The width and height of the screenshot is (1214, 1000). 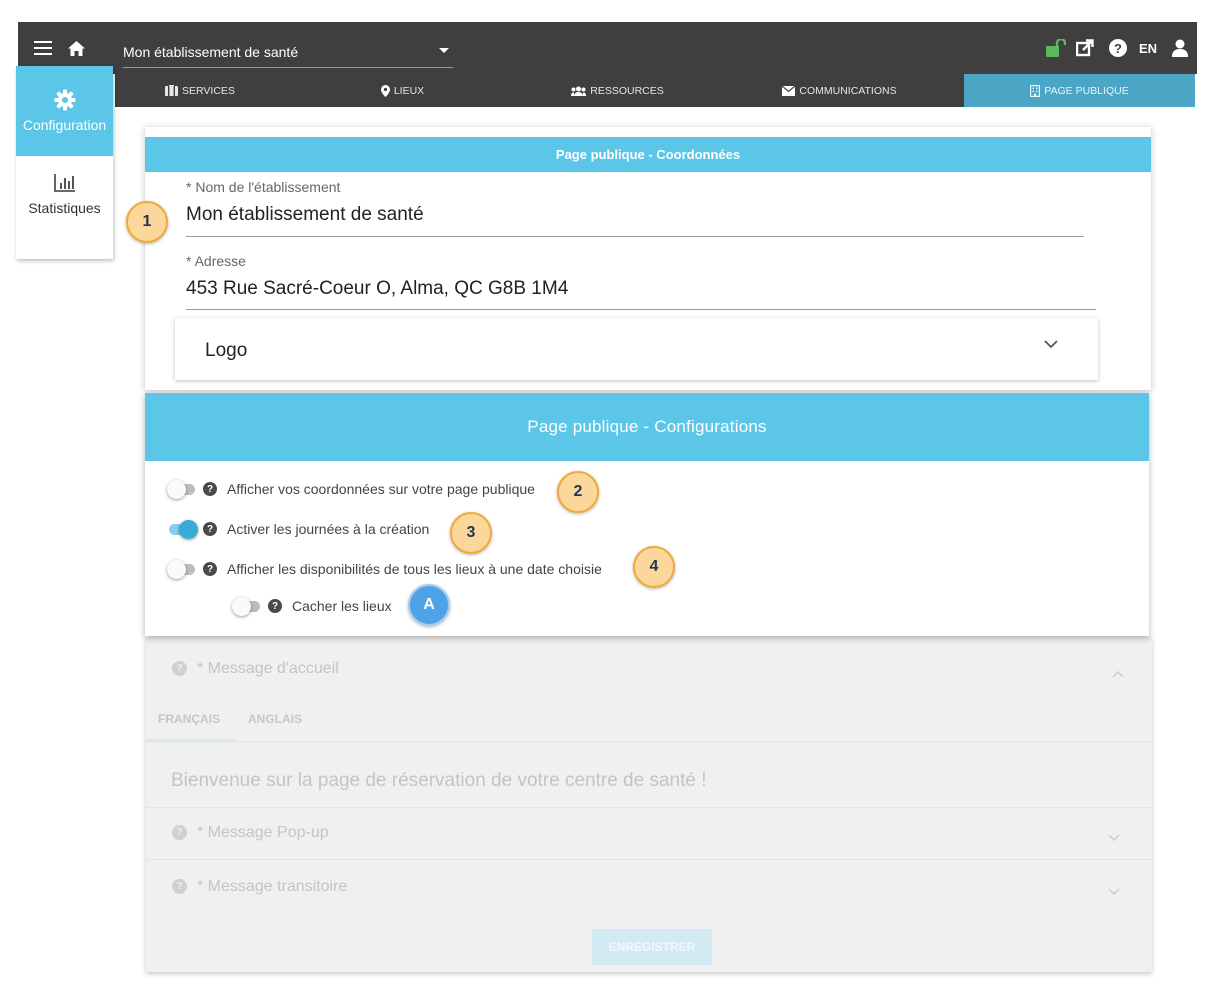 I want to click on activate-days-label: Activer les journées à la création, so click(x=328, y=529).